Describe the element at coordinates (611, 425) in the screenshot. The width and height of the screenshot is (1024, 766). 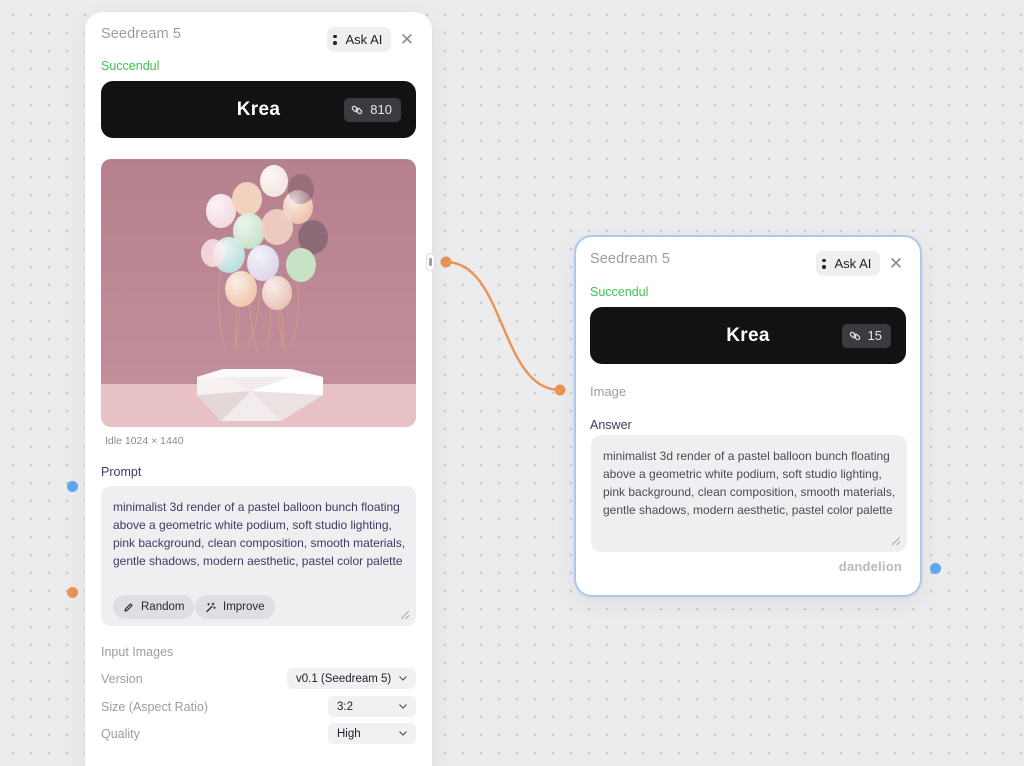
I see `answer-label: Answer` at that location.